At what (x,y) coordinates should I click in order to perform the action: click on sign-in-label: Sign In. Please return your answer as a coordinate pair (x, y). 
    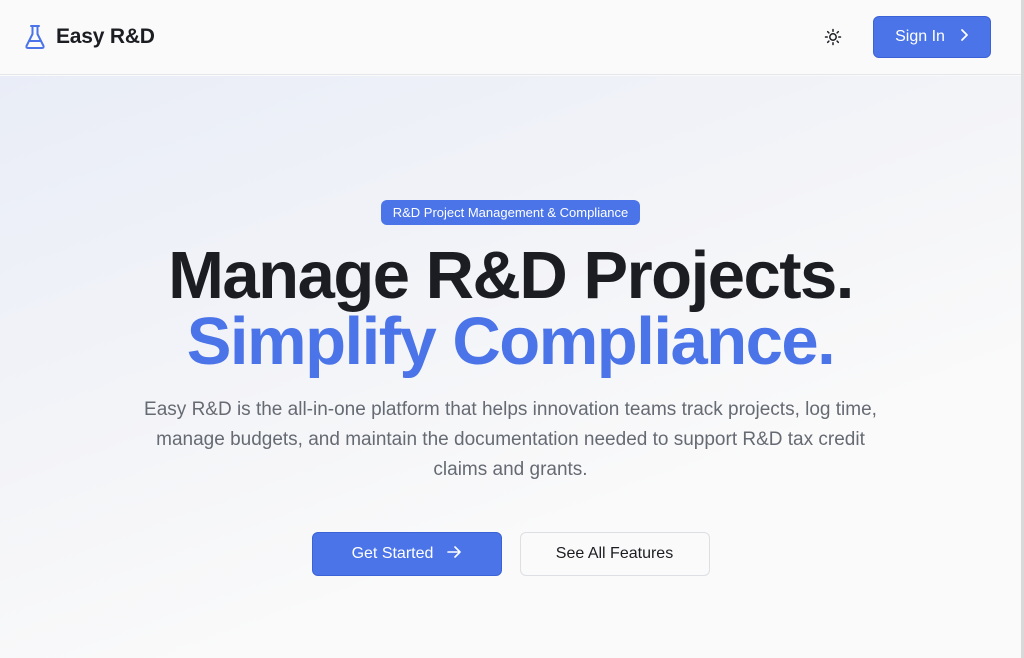
    Looking at the image, I should click on (920, 36).